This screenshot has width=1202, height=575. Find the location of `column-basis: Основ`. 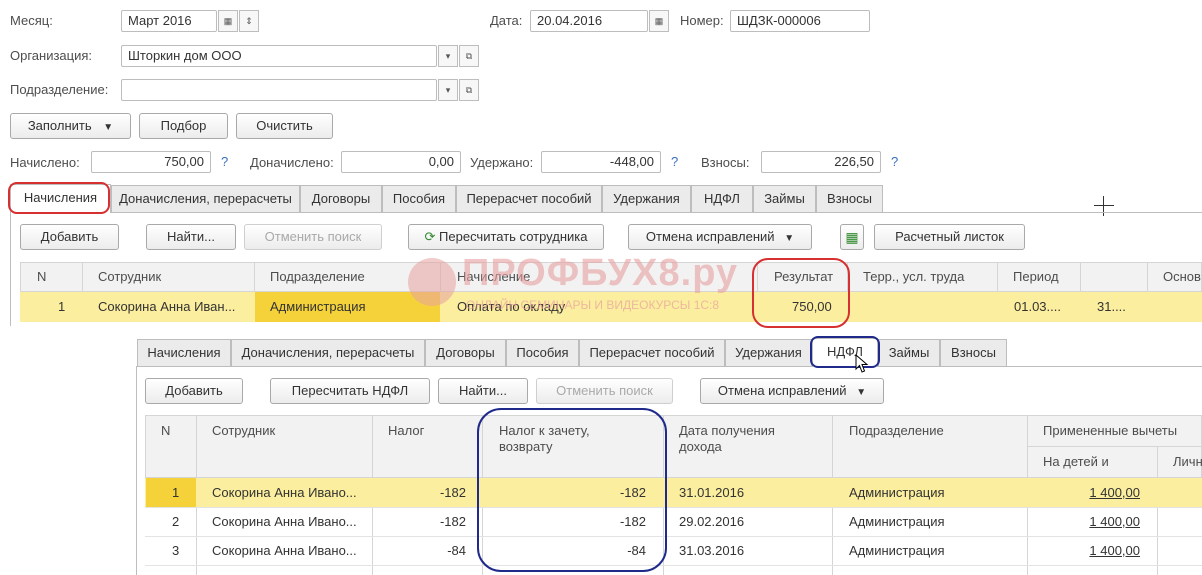

column-basis: Основ is located at coordinates (1182, 276).